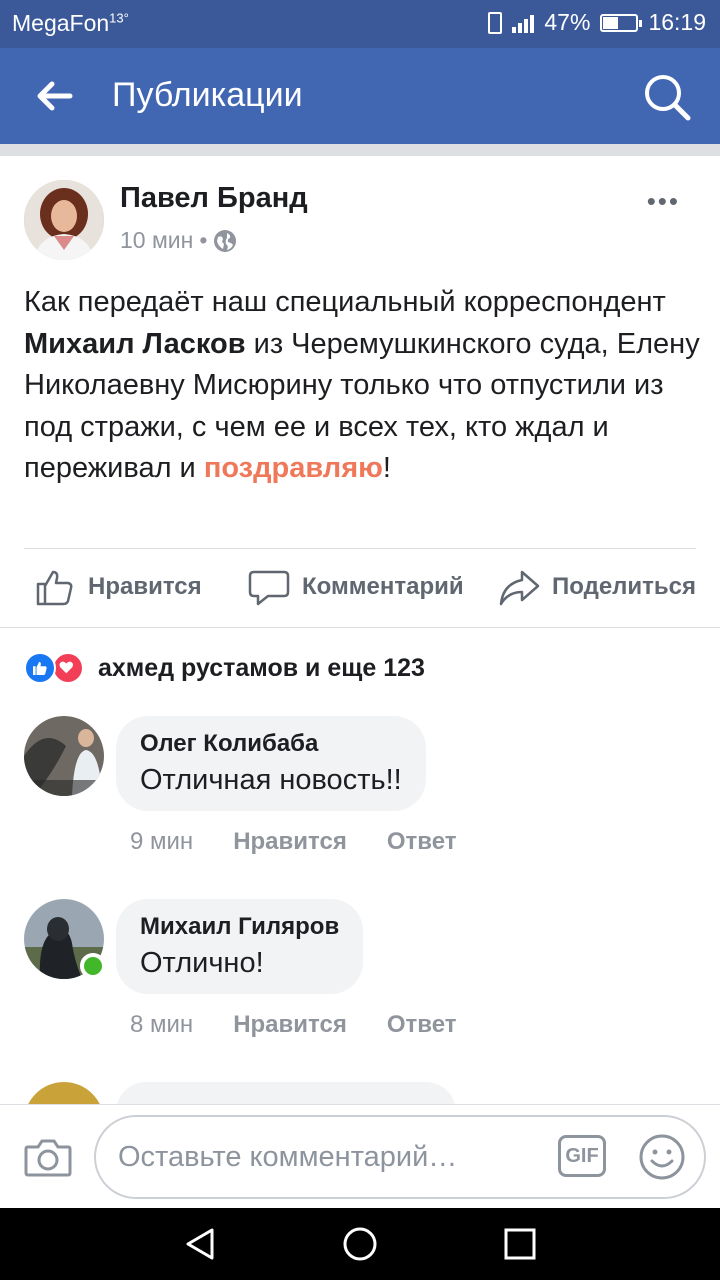 The width and height of the screenshot is (720, 1280). I want to click on love-reaction-icon, so click(68, 668).